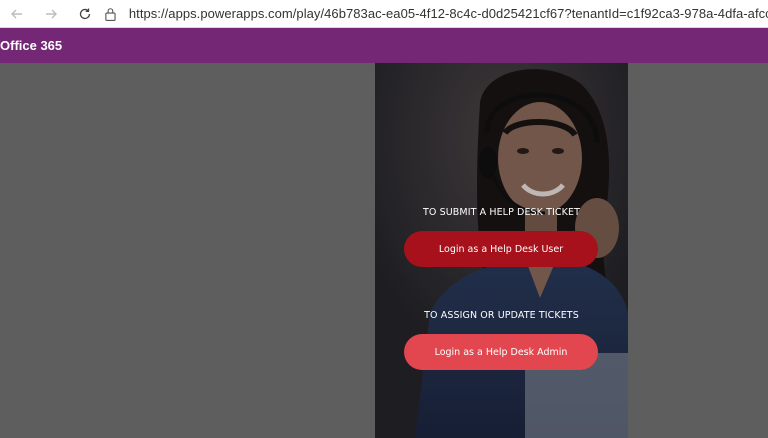 This screenshot has width=768, height=438. Describe the element at coordinates (17, 14) in the screenshot. I see `back-icon` at that location.